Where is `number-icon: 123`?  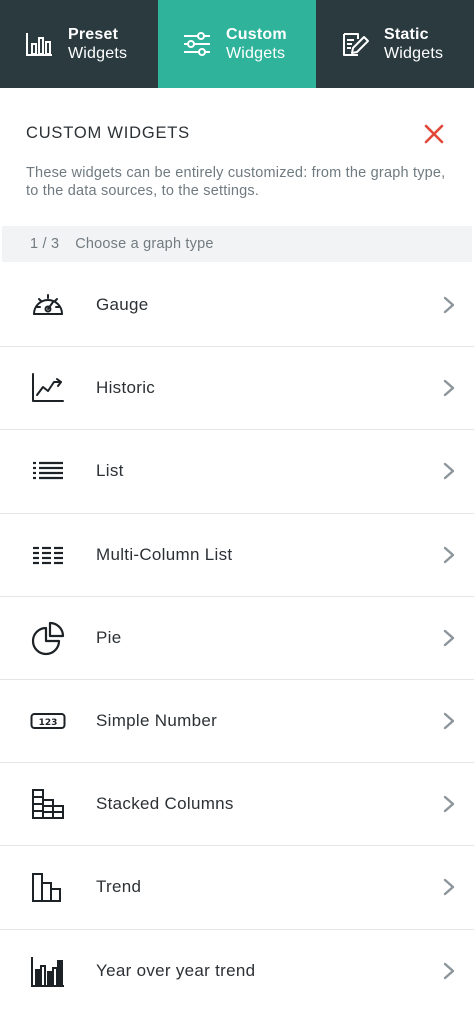
number-icon: 123 is located at coordinates (48, 721).